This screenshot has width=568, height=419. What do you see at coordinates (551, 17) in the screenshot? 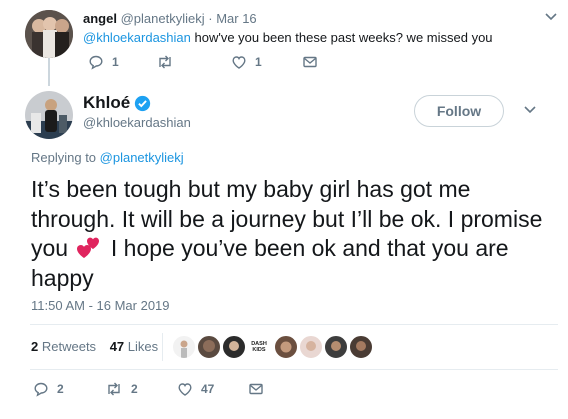
I see `reply-more-chevron-icon` at bounding box center [551, 17].